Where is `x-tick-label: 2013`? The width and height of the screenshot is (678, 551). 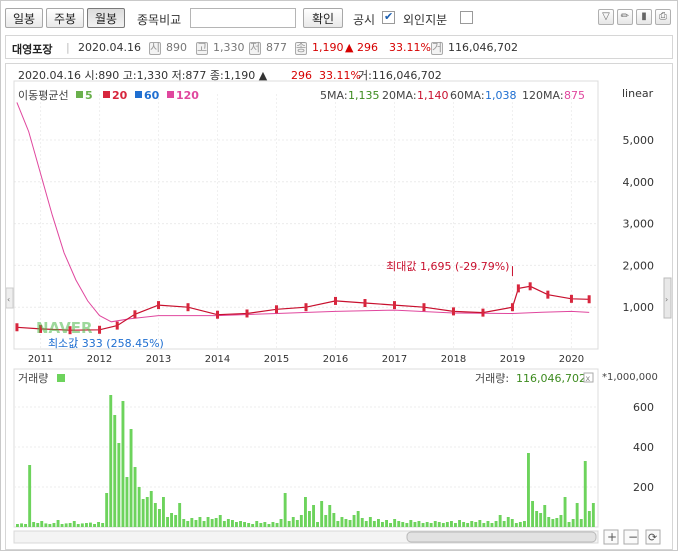
x-tick-label: 2013 is located at coordinates (158, 359).